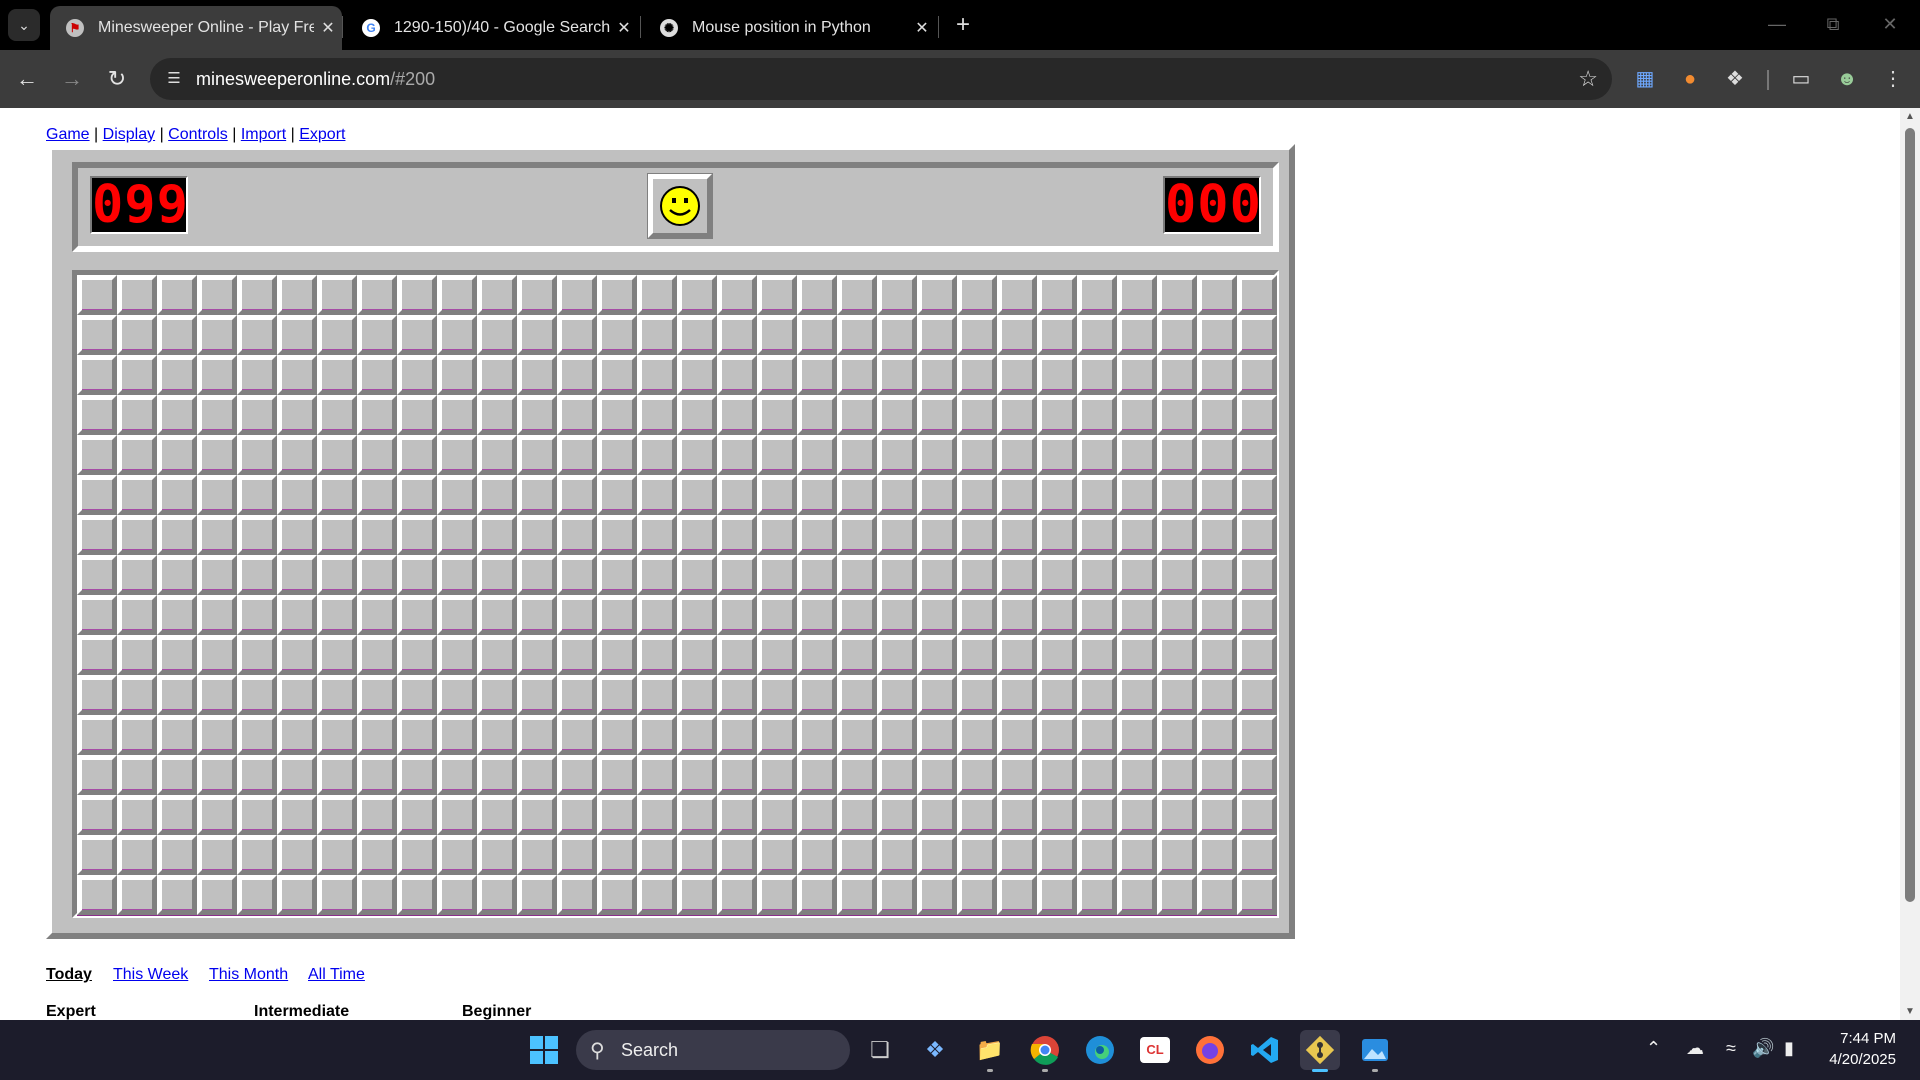 This screenshot has height=1080, width=1920. What do you see at coordinates (680, 206) in the screenshot?
I see `smiley-face-button` at bounding box center [680, 206].